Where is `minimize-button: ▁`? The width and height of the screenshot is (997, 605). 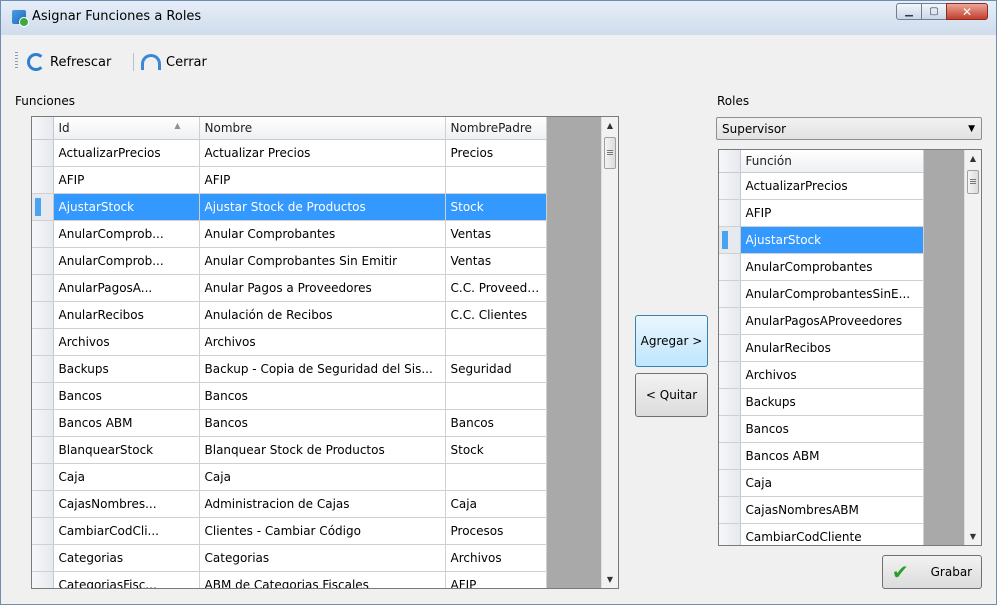
minimize-button: ▁ is located at coordinates (909, 11).